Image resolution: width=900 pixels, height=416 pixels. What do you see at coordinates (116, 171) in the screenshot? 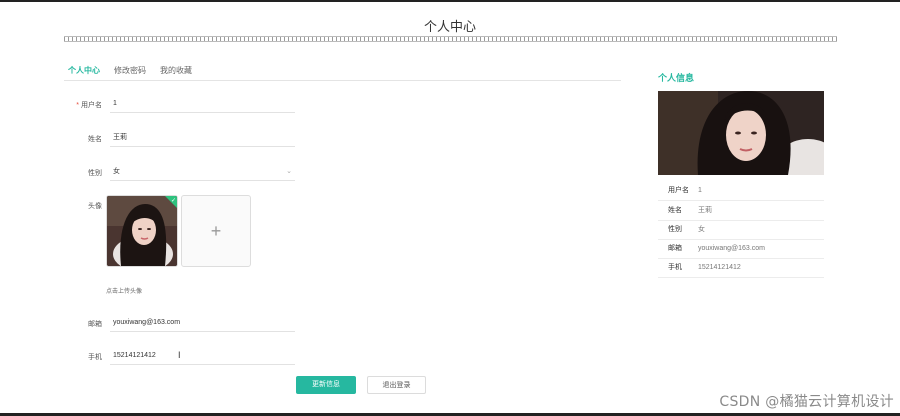
I see `gender-value: 女` at bounding box center [116, 171].